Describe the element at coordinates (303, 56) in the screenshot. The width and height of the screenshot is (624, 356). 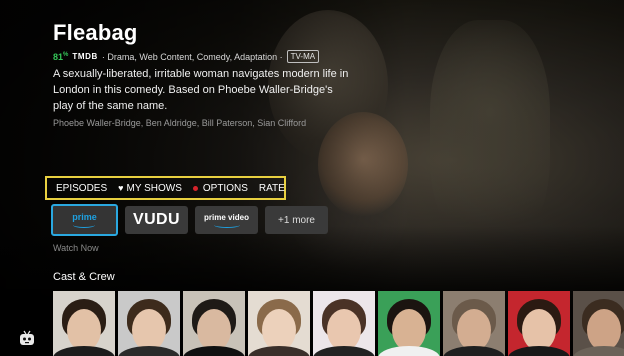
I see `content-rating-badge: TV-MA` at that location.